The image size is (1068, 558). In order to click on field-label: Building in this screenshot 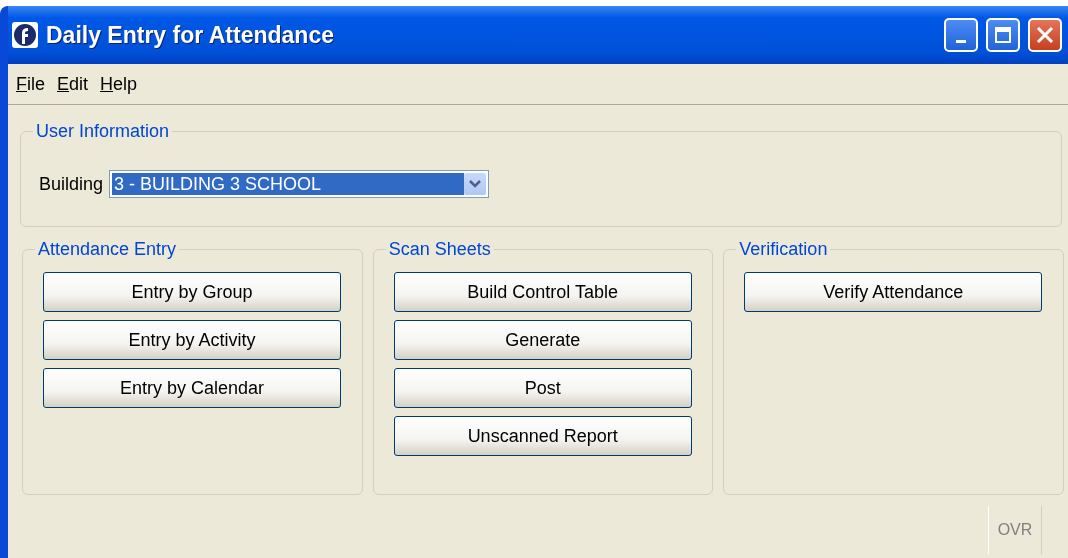, I will do `click(71, 184)`.